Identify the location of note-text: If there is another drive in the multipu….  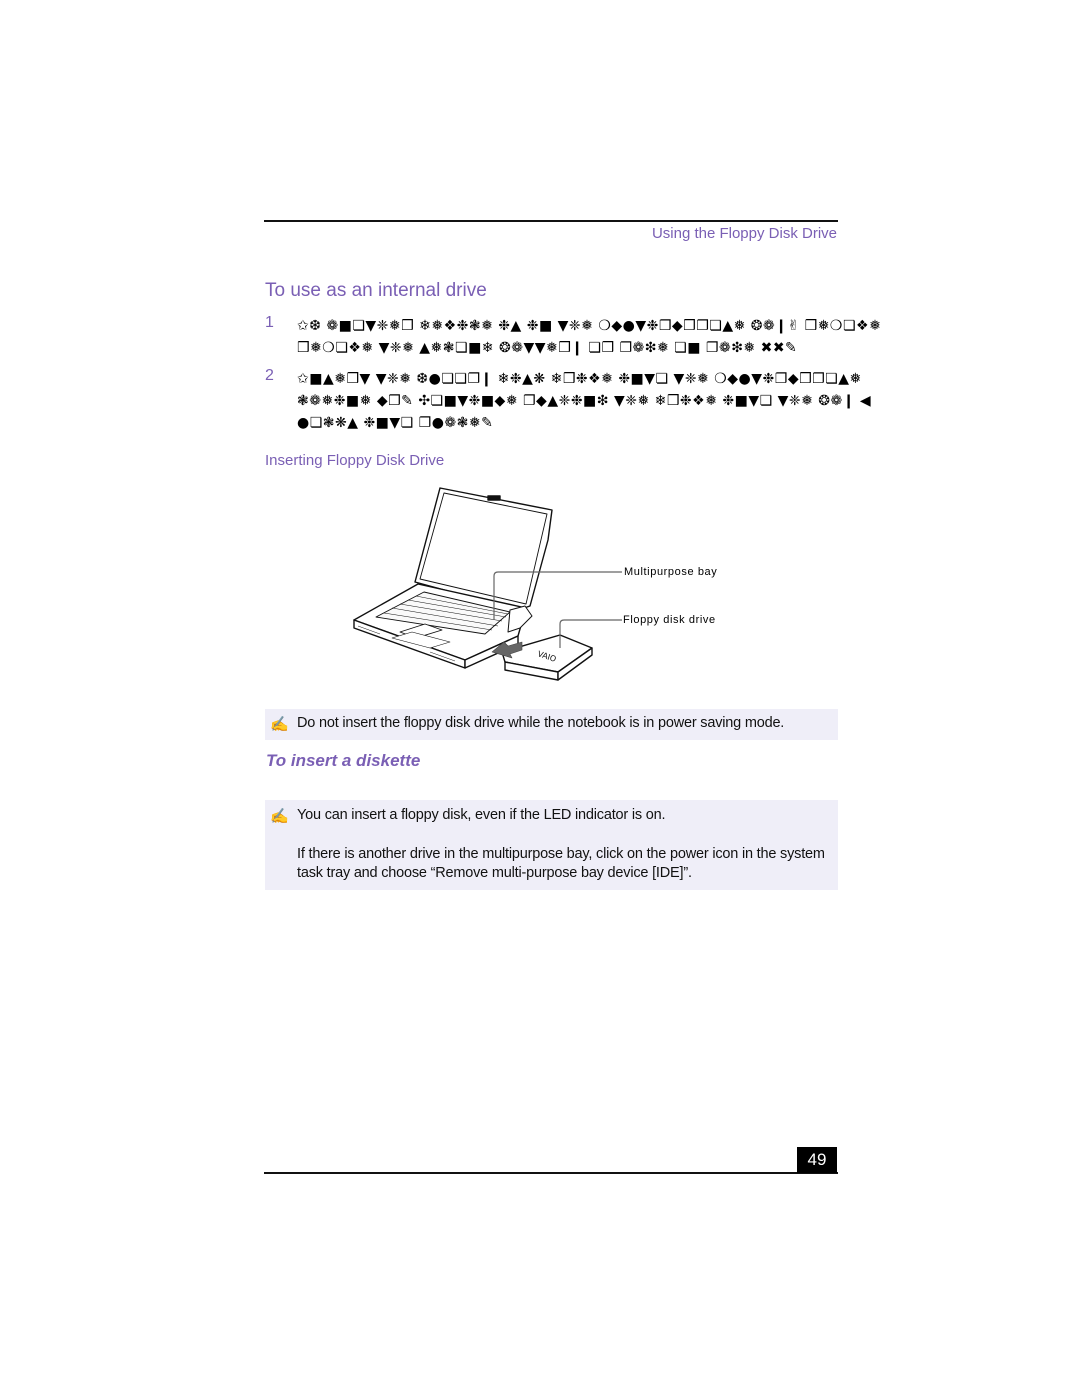
(561, 854).